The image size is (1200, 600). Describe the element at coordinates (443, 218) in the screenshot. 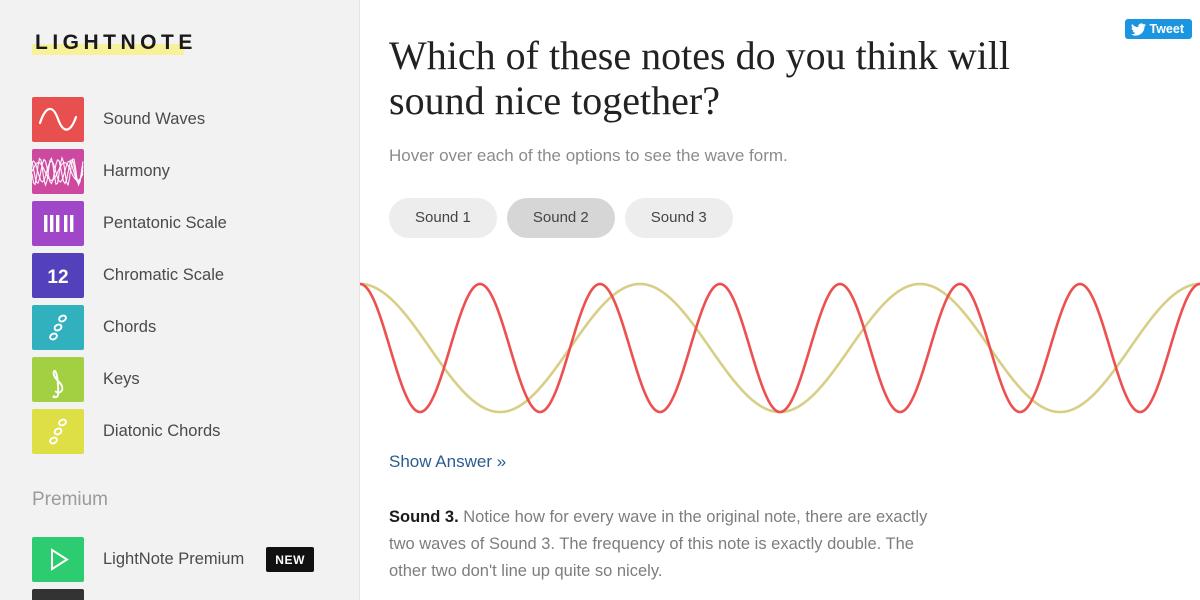

I see `sound-option-sound-1: Sound 1` at that location.